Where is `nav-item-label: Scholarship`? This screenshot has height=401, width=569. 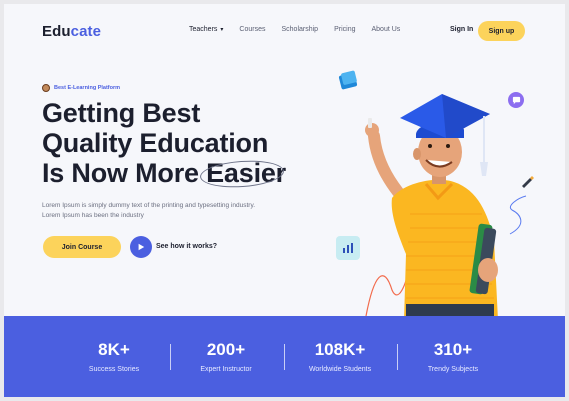 nav-item-label: Scholarship is located at coordinates (300, 29).